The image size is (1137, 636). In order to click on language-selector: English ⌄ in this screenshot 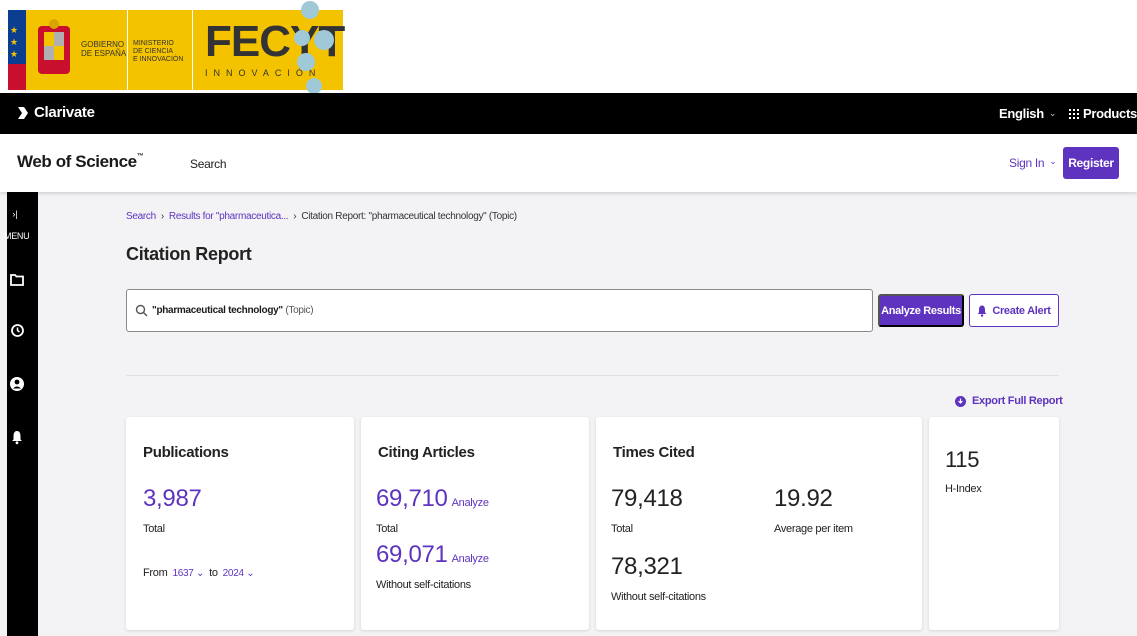, I will do `click(1027, 113)`.